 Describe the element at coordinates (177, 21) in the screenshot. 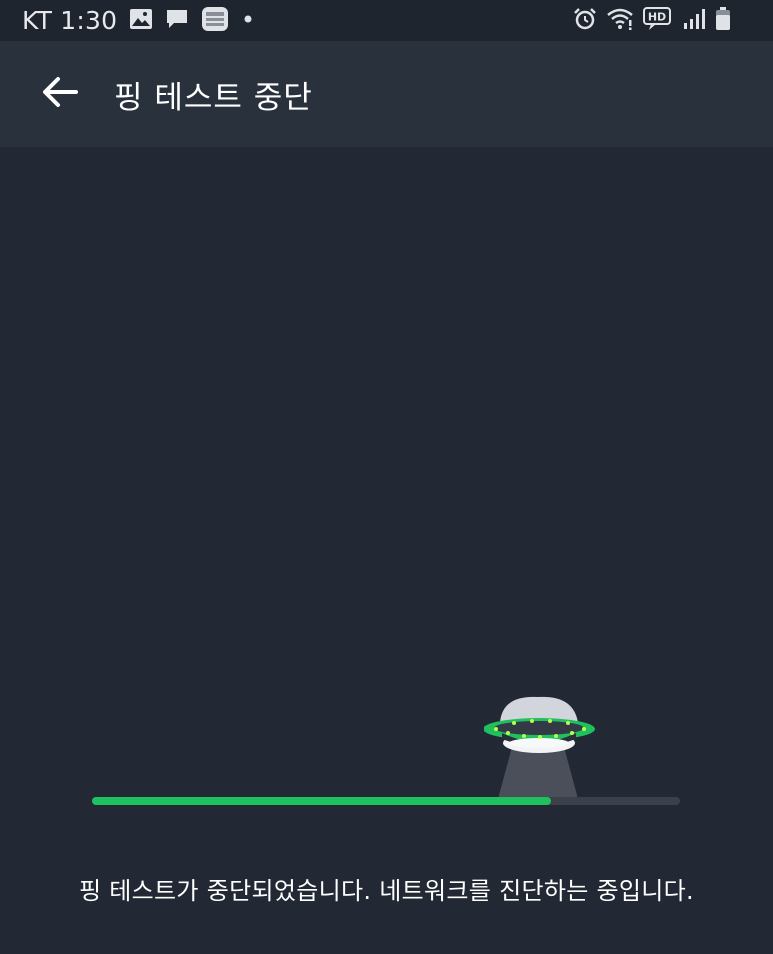

I see `message-icon` at that location.